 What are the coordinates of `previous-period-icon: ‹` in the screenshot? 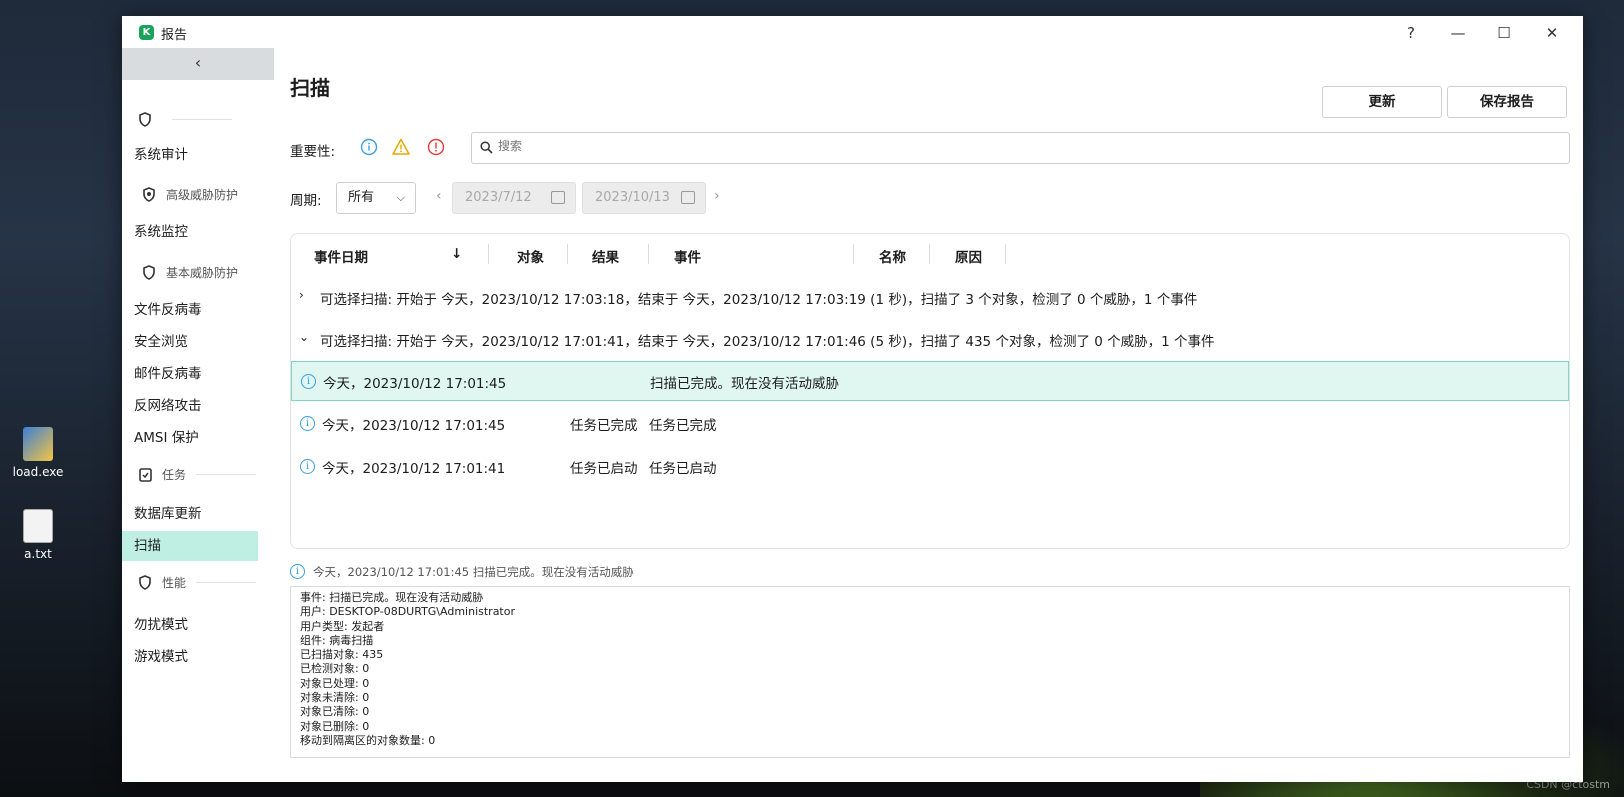 It's located at (439, 196).